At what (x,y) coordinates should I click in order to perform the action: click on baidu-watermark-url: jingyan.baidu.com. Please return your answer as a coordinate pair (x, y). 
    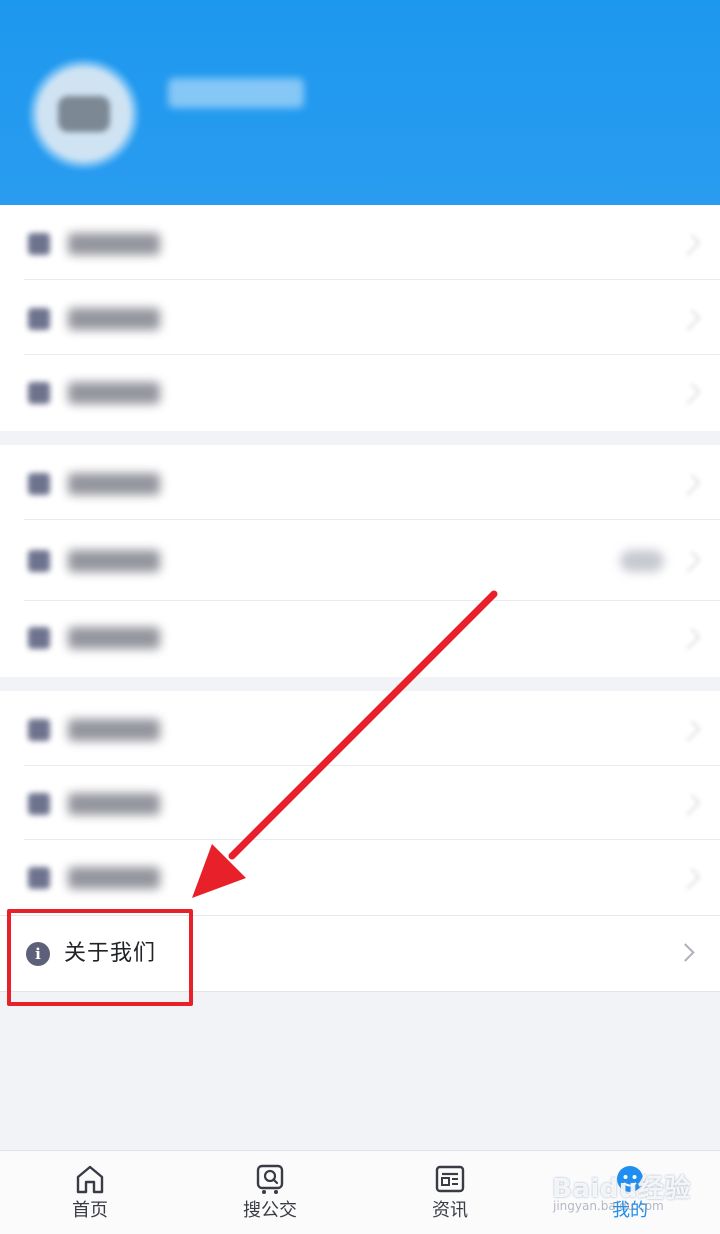
    Looking at the image, I should click on (608, 1206).